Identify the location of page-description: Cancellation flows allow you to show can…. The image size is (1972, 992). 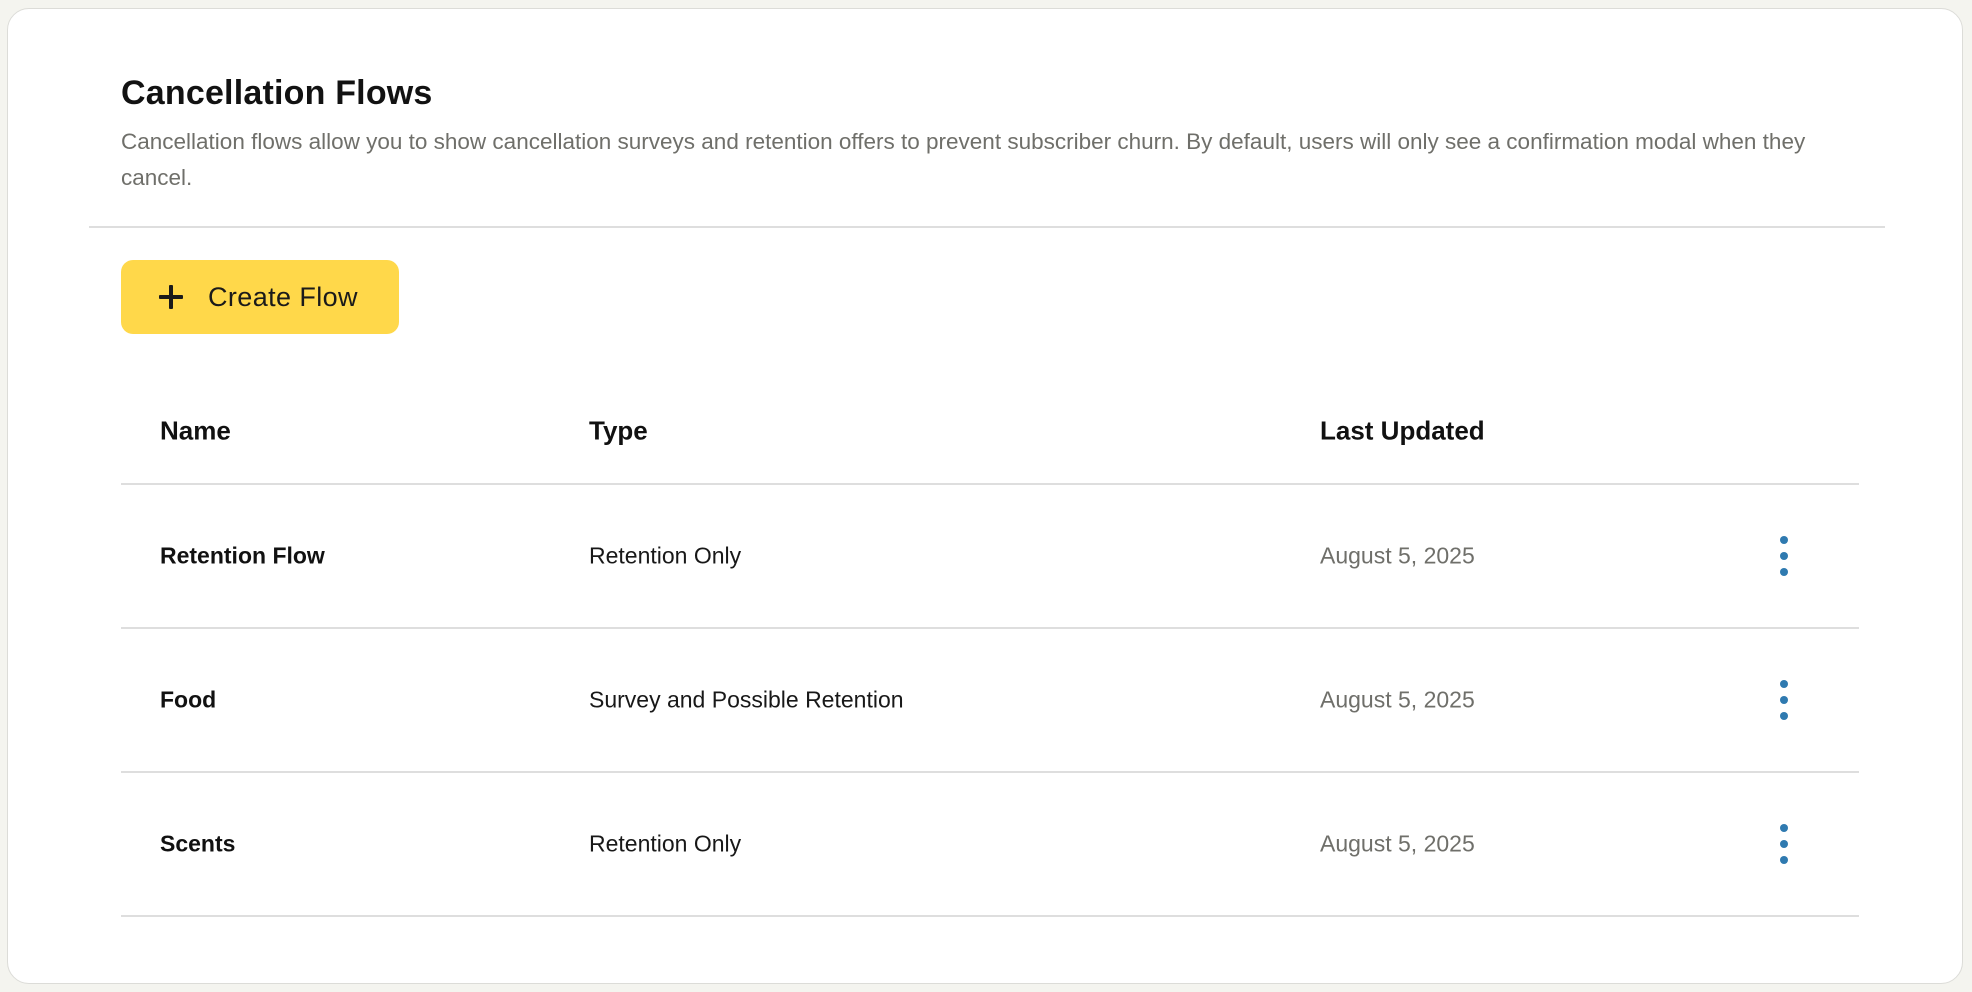
(963, 159).